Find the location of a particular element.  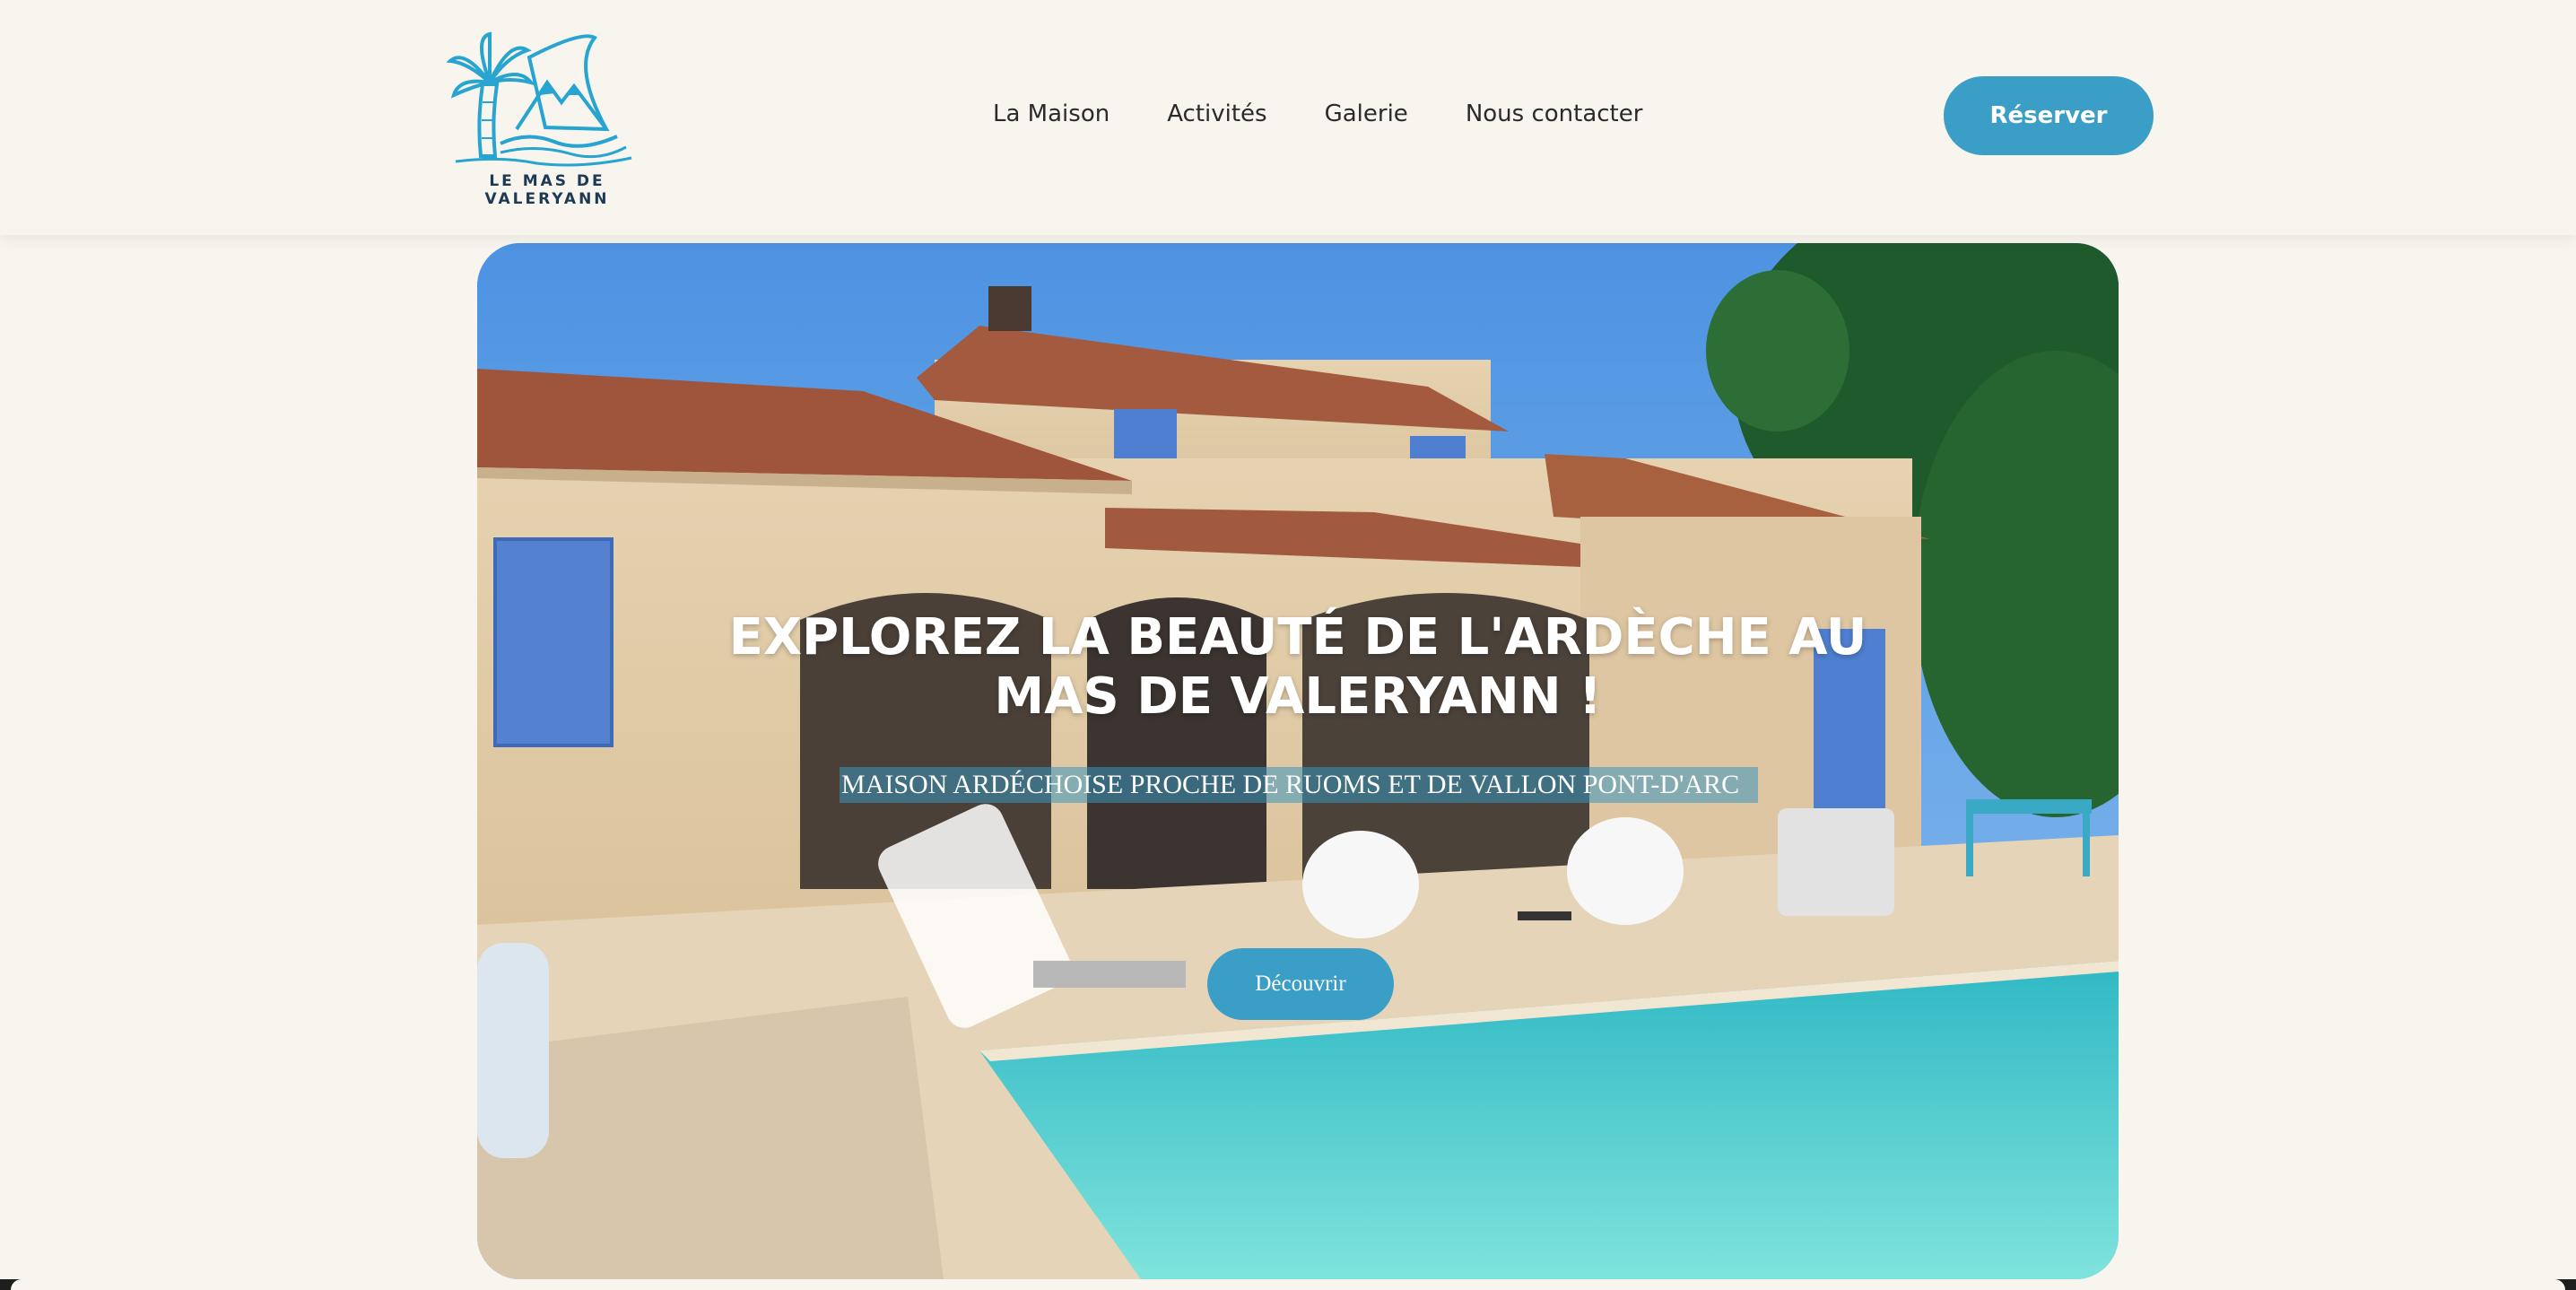

nav-item-galerie: Galerie is located at coordinates (1366, 113).